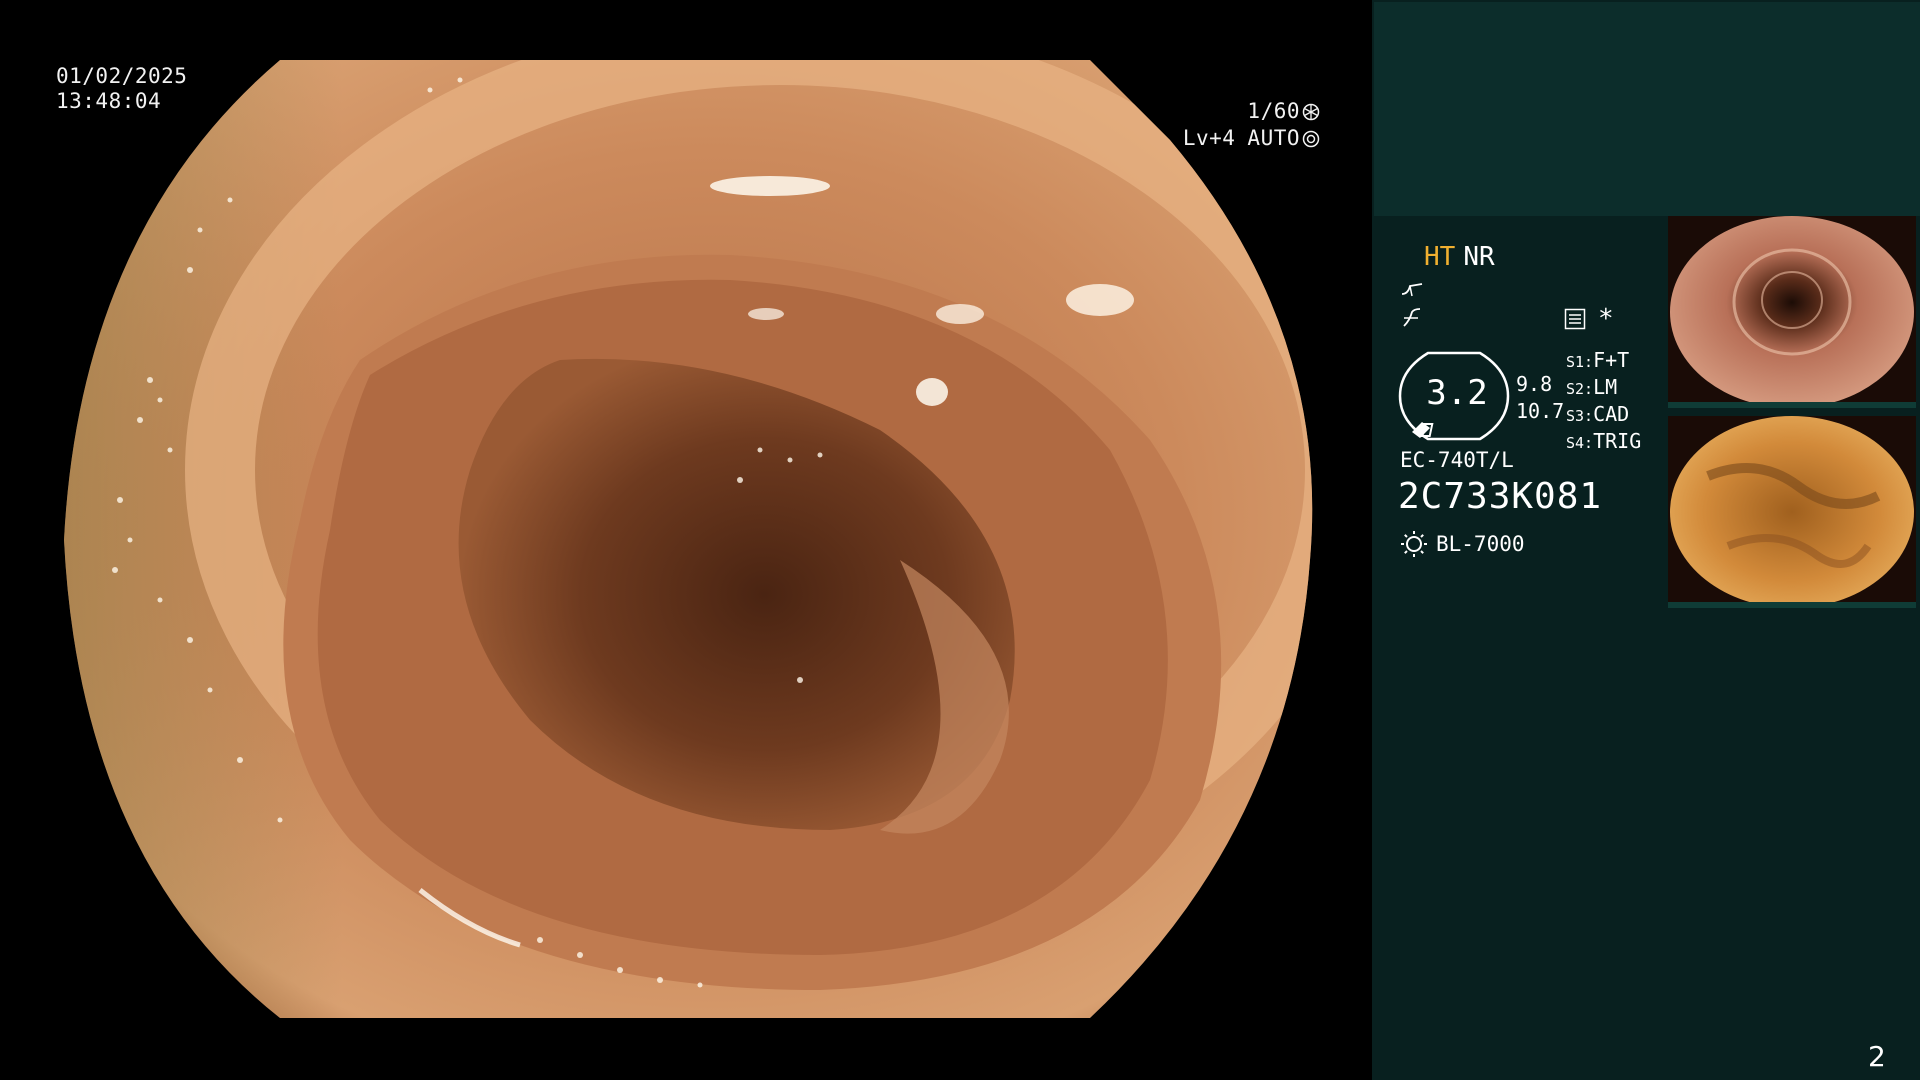  I want to click on enhancement-modes: HT NR, so click(1459, 257).